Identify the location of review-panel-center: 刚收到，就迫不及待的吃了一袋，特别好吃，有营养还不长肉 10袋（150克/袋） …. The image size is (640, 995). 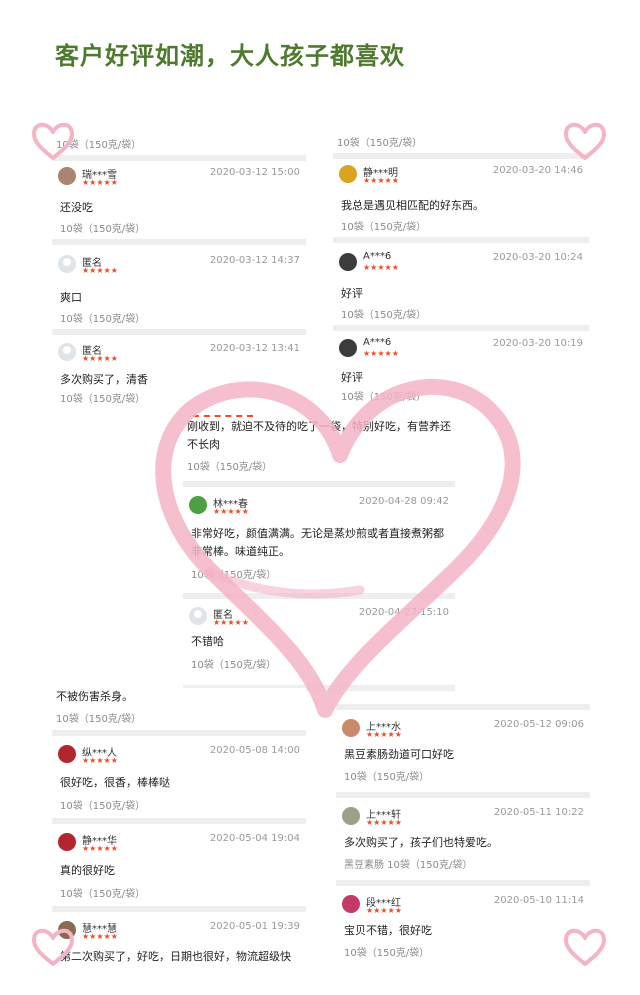
(319, 546).